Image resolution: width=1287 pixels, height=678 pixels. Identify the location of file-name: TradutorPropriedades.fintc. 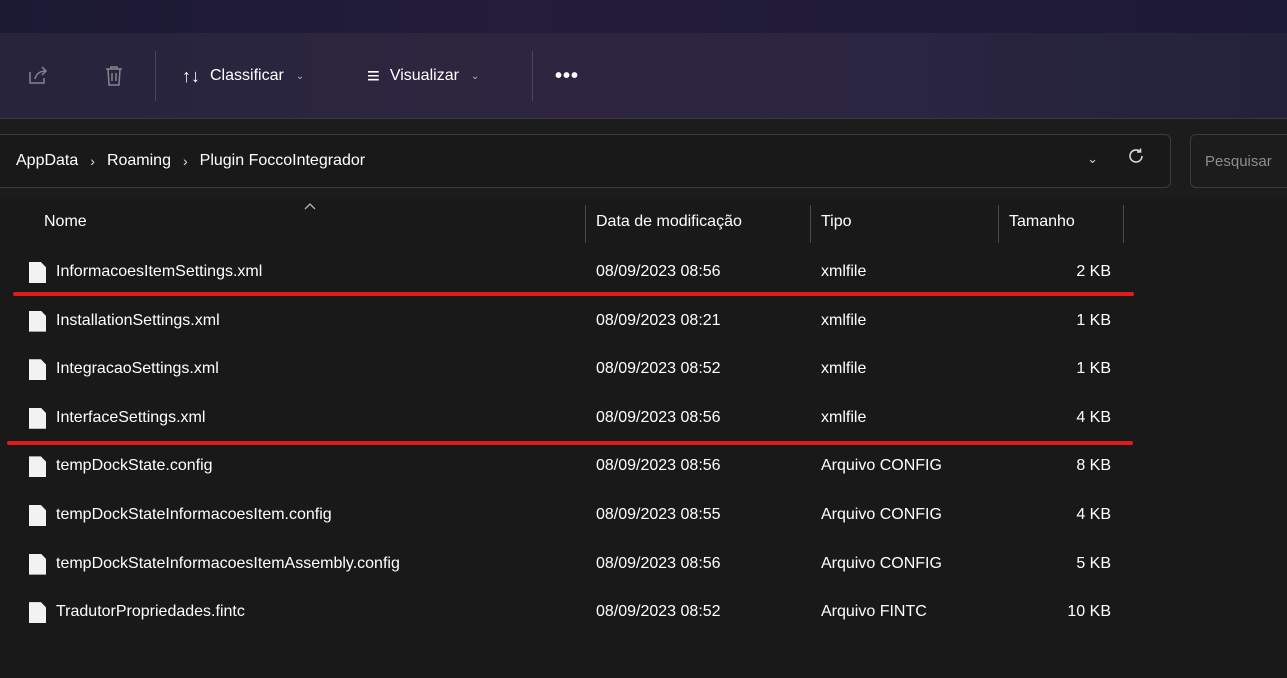
(150, 612).